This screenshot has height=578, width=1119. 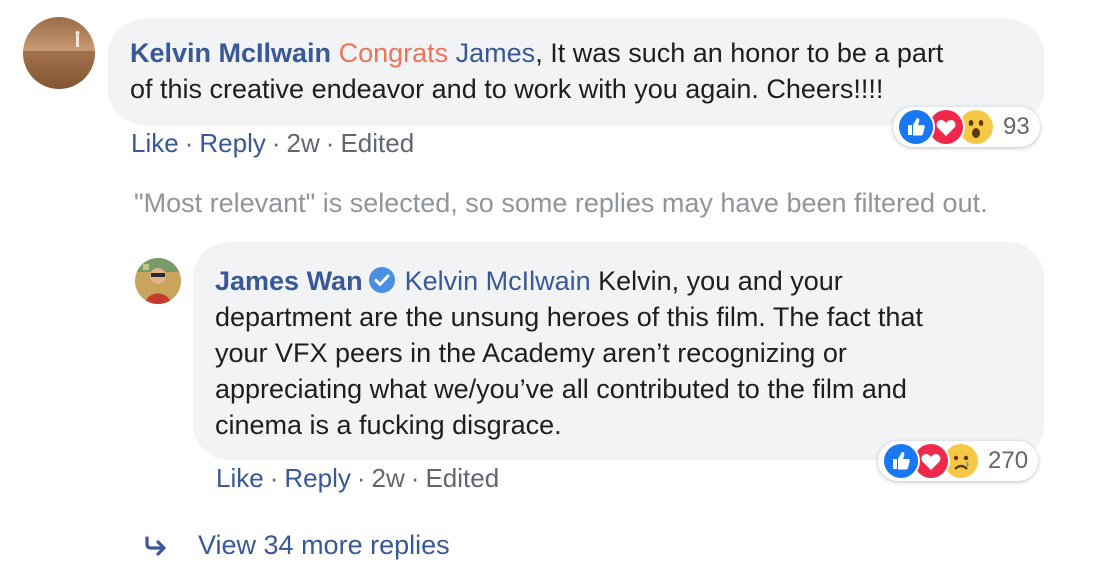 I want to click on view-more-replies: View 34 more replies, so click(x=297, y=545).